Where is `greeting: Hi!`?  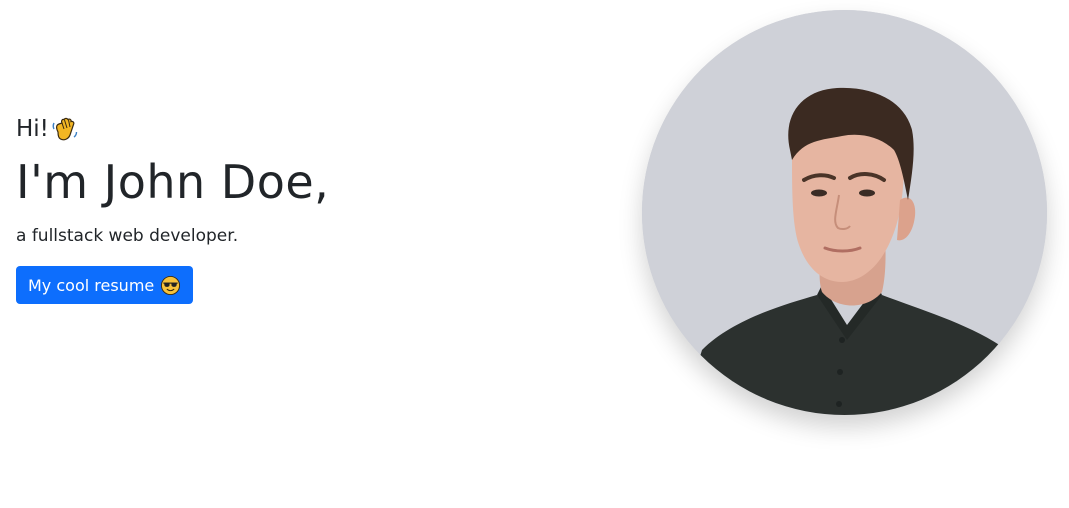
greeting: Hi! is located at coordinates (172, 129).